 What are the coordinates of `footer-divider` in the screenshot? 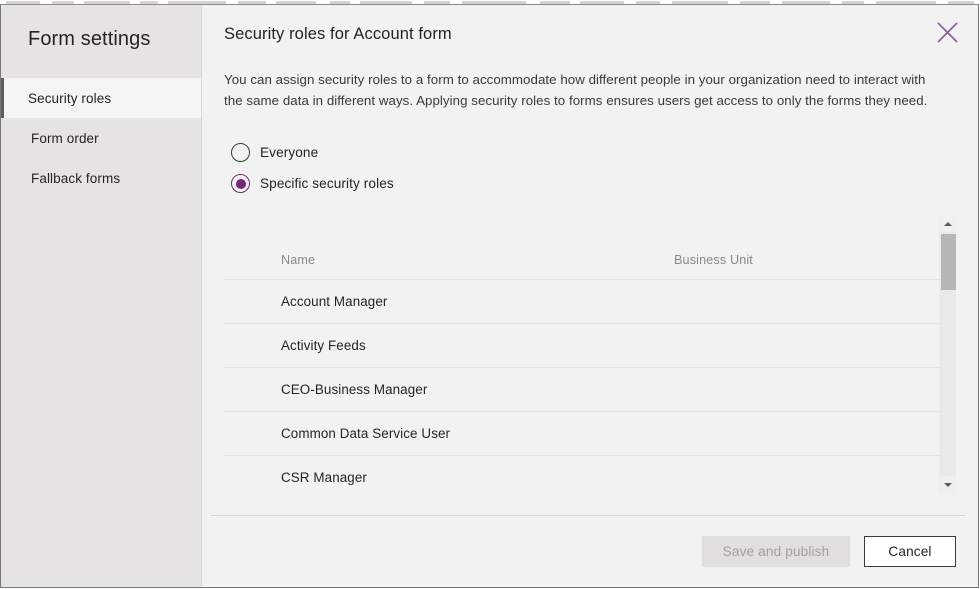 It's located at (588, 515).